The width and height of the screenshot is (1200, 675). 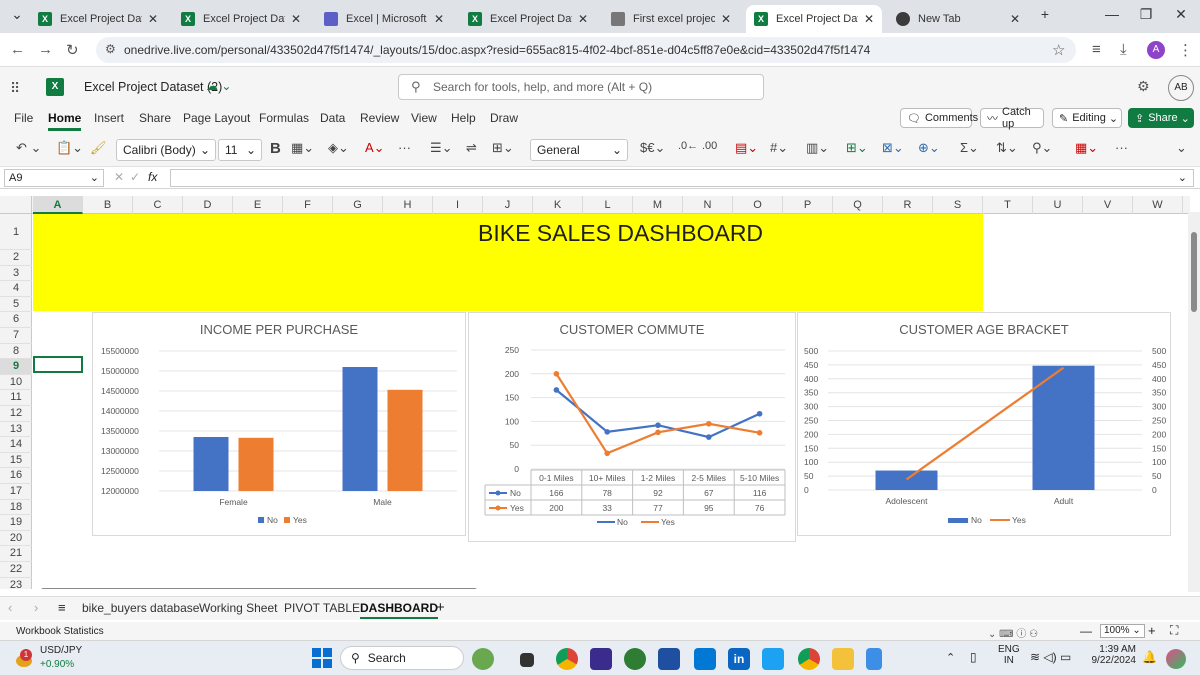 I want to click on column-header: P, so click(x=808, y=205).